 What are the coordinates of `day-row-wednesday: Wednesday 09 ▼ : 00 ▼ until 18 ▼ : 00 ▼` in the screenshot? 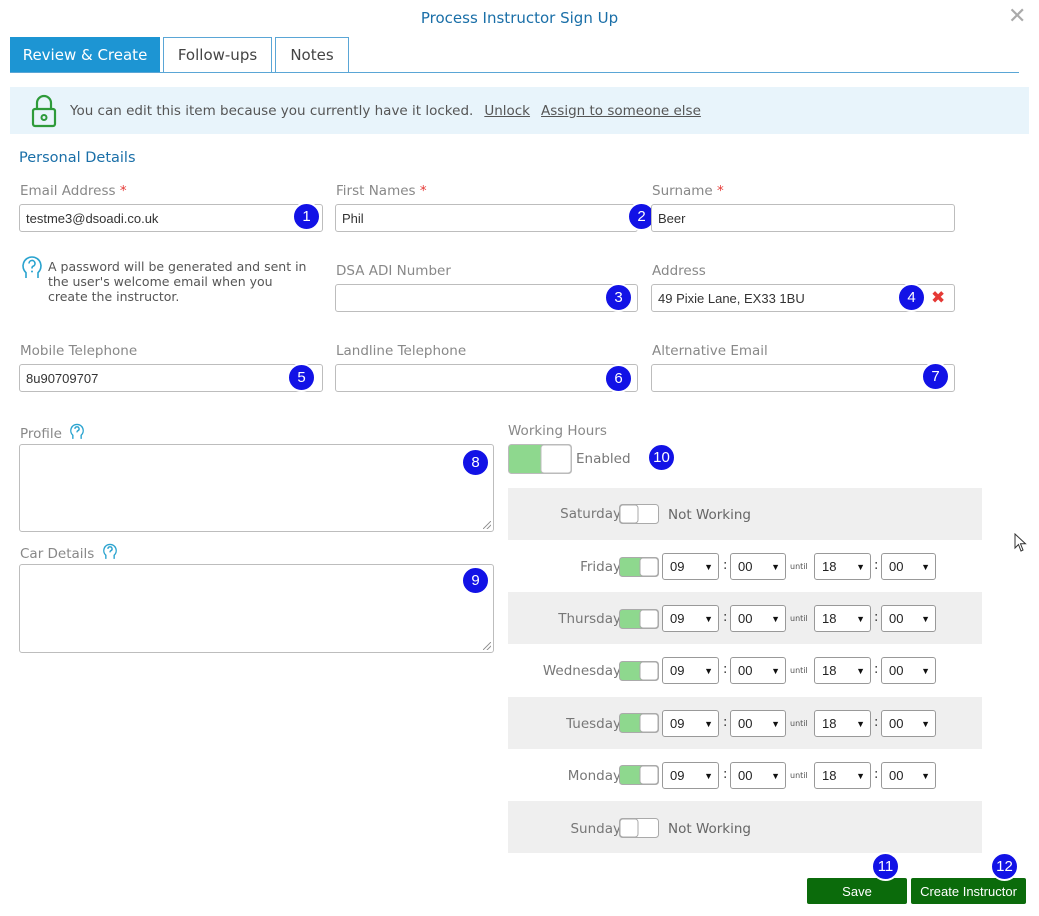 It's located at (745, 671).